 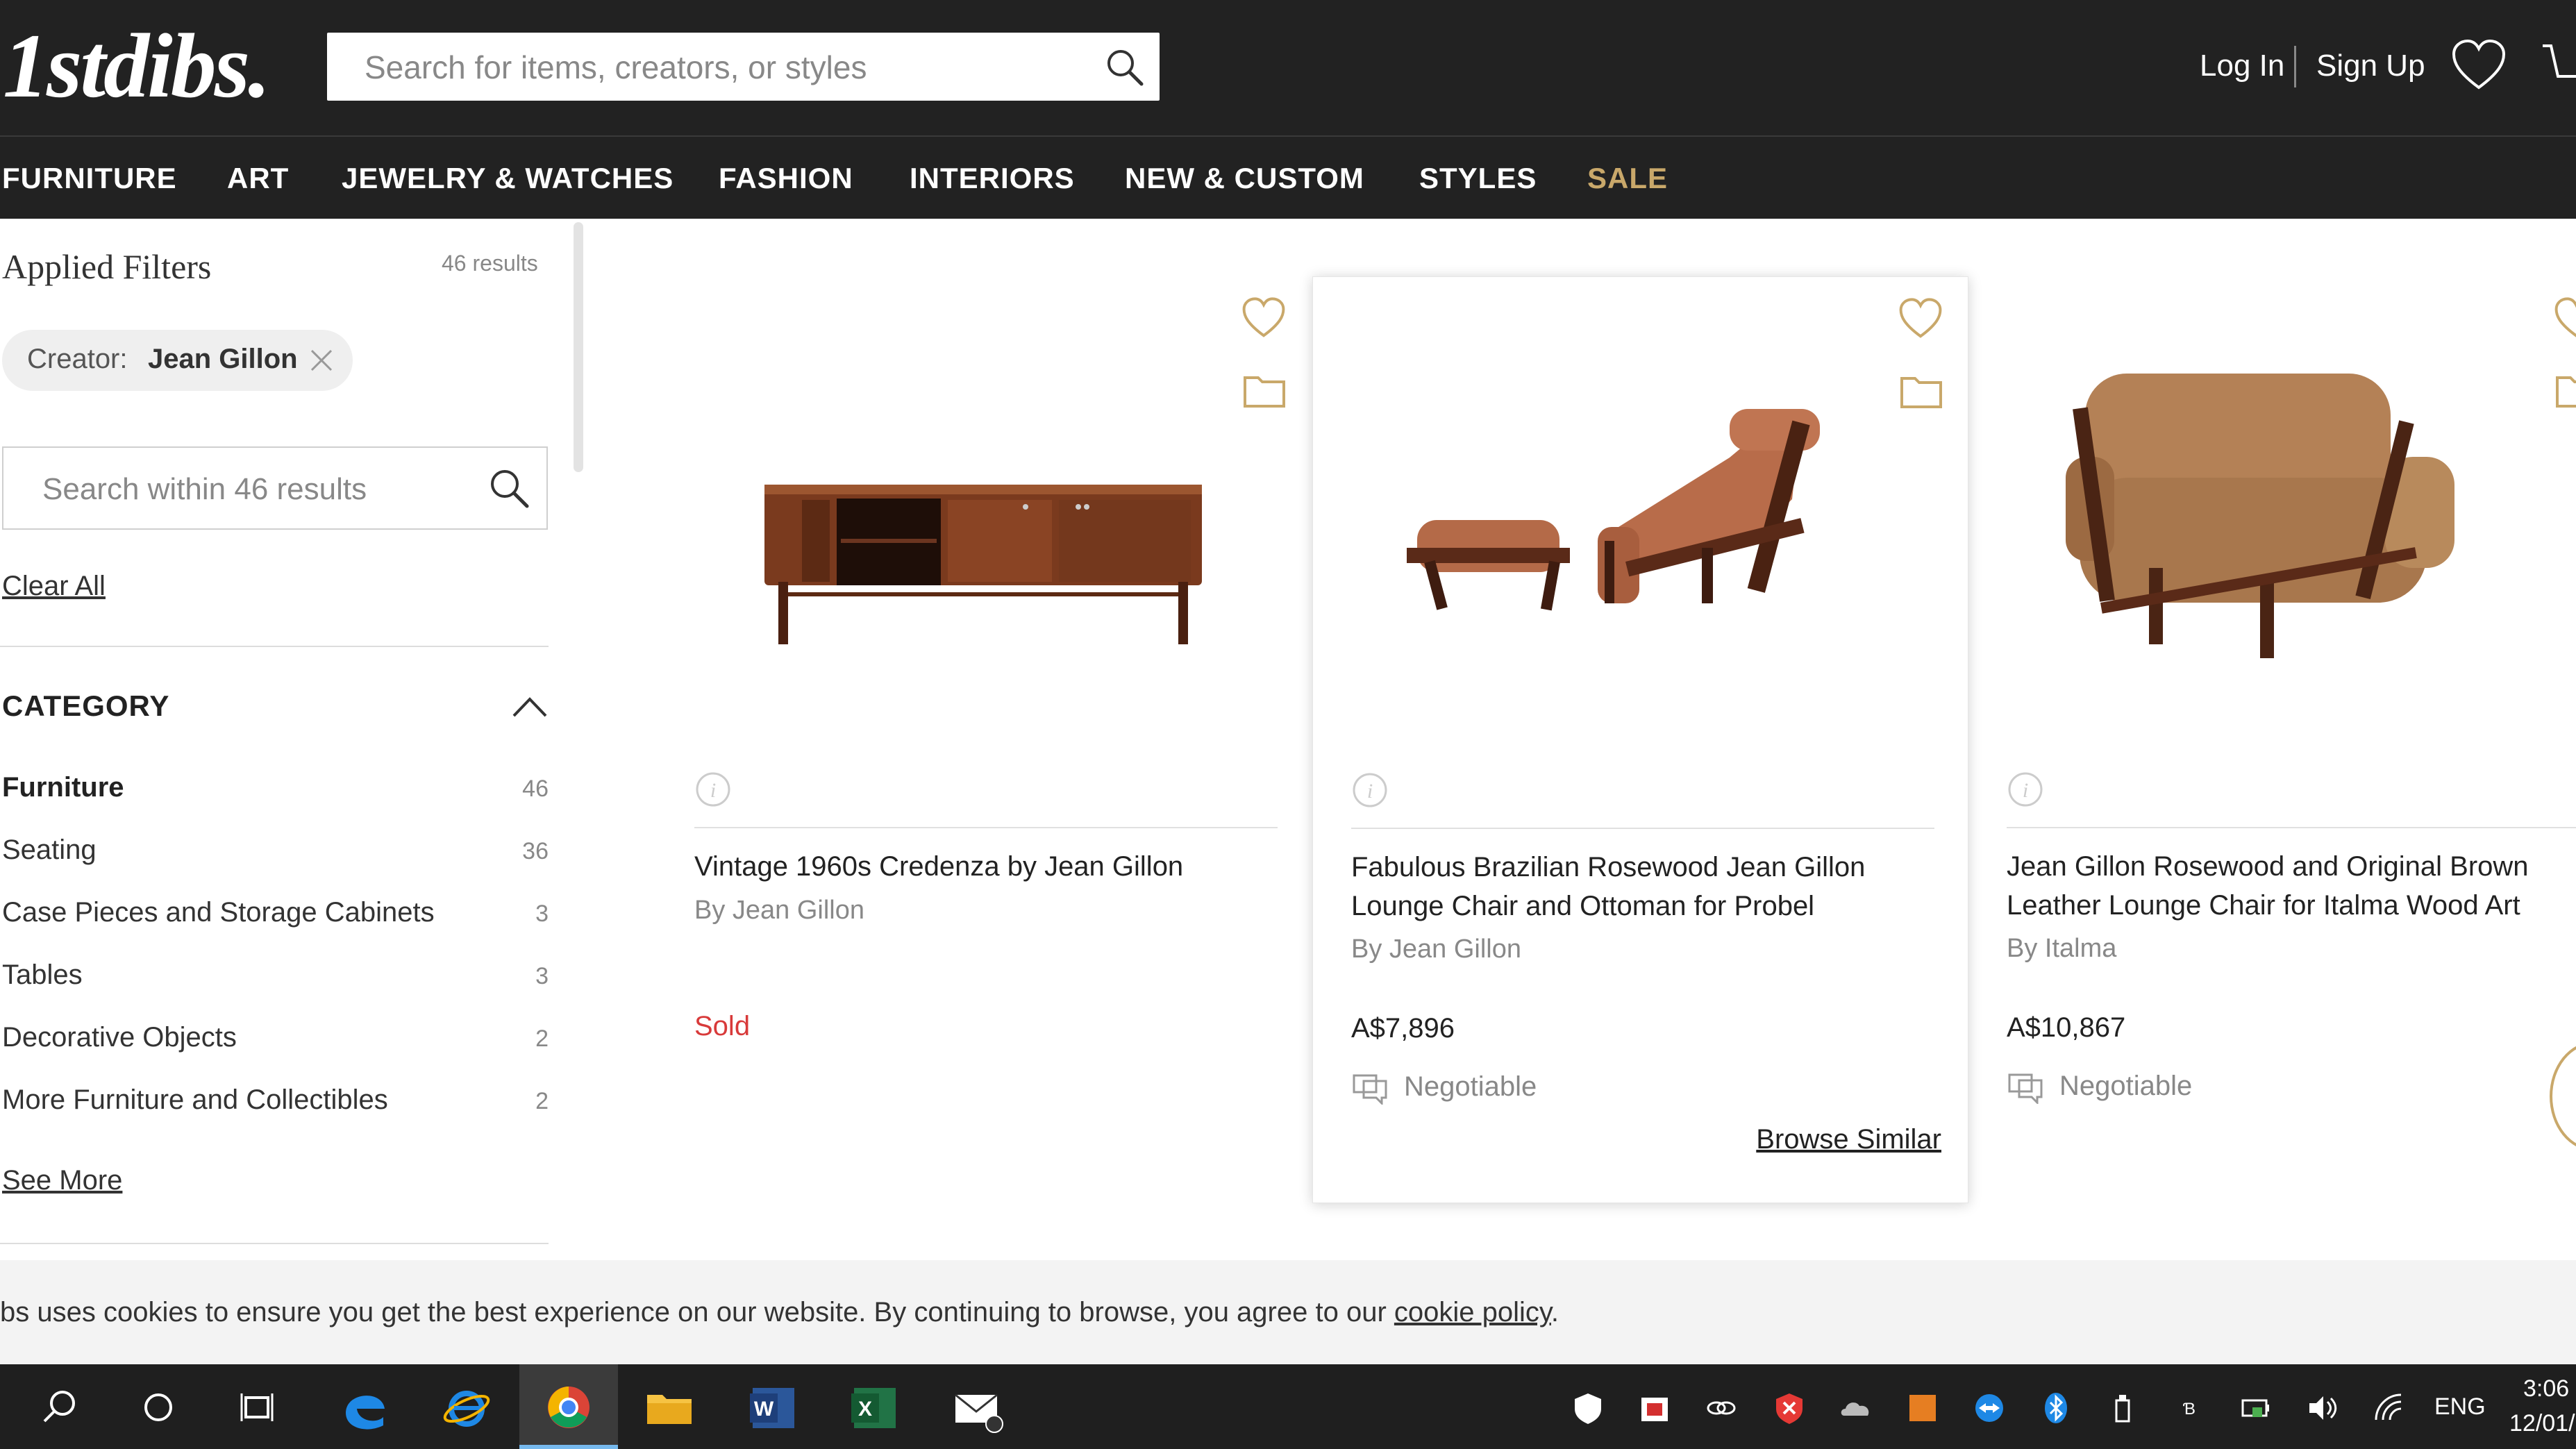 I want to click on file-explorer-icon, so click(x=669, y=1407).